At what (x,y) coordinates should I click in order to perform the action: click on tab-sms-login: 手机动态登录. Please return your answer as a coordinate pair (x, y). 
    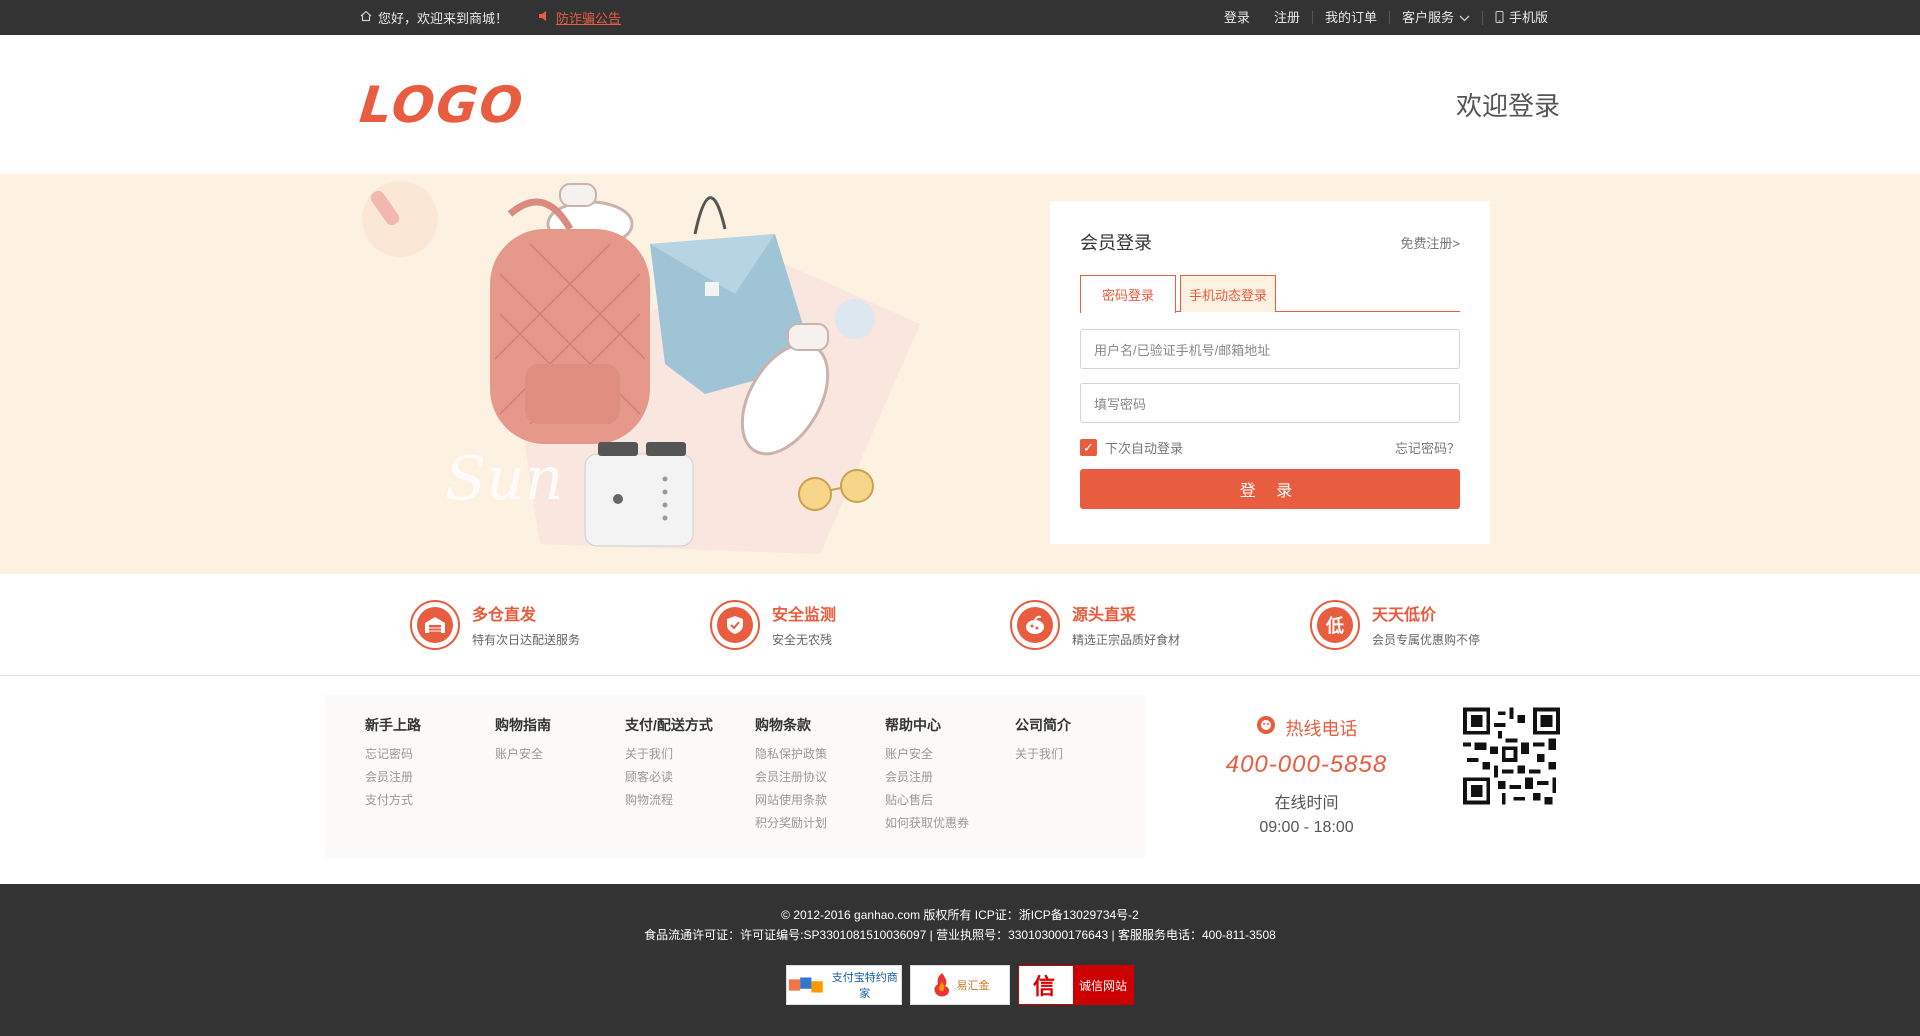
    Looking at the image, I should click on (1228, 293).